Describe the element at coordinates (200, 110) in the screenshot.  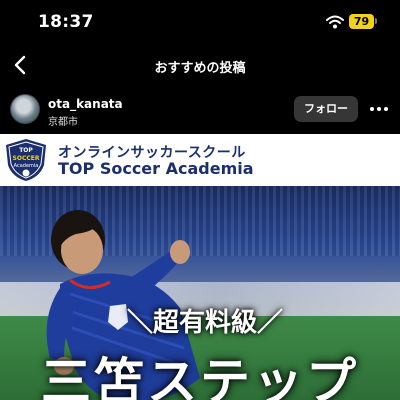
I see `post-header: ota_kanata 京都市 フォロー` at that location.